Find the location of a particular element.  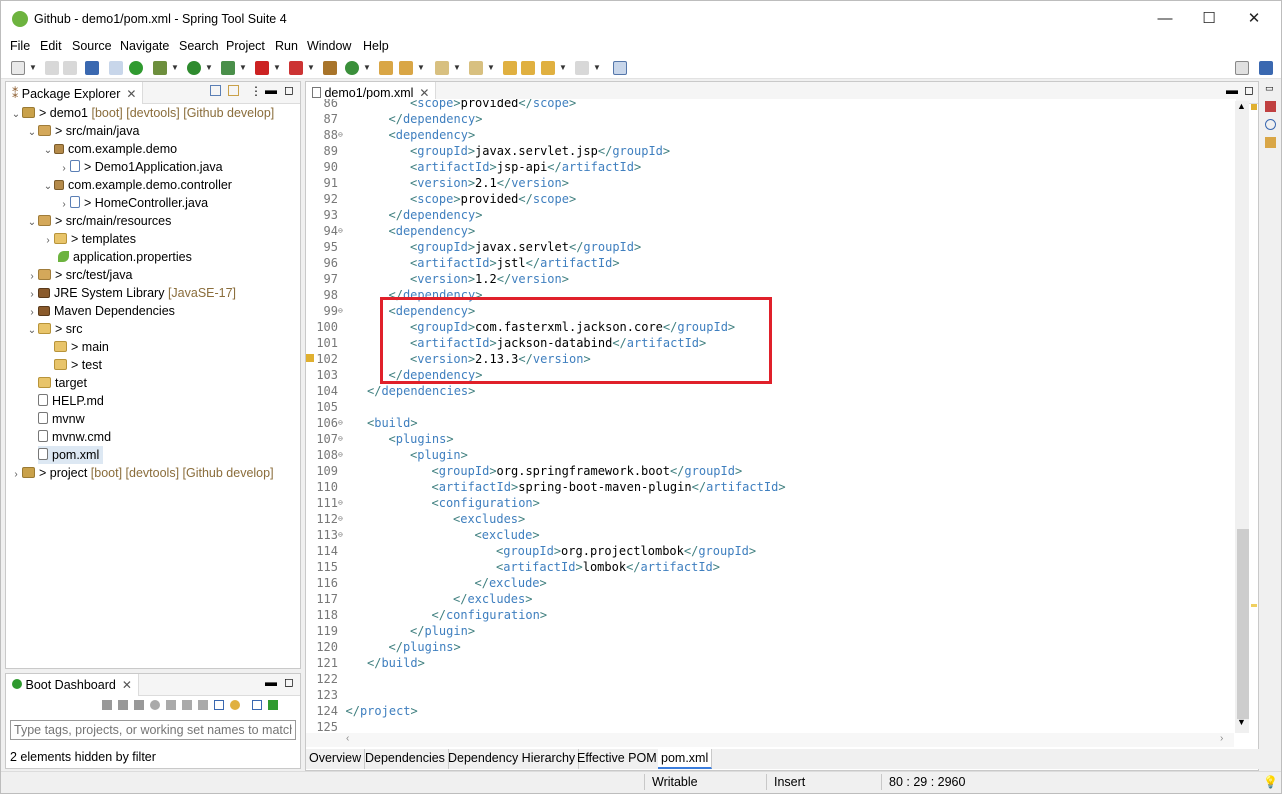

back-nav-icon is located at coordinates (548, 68).